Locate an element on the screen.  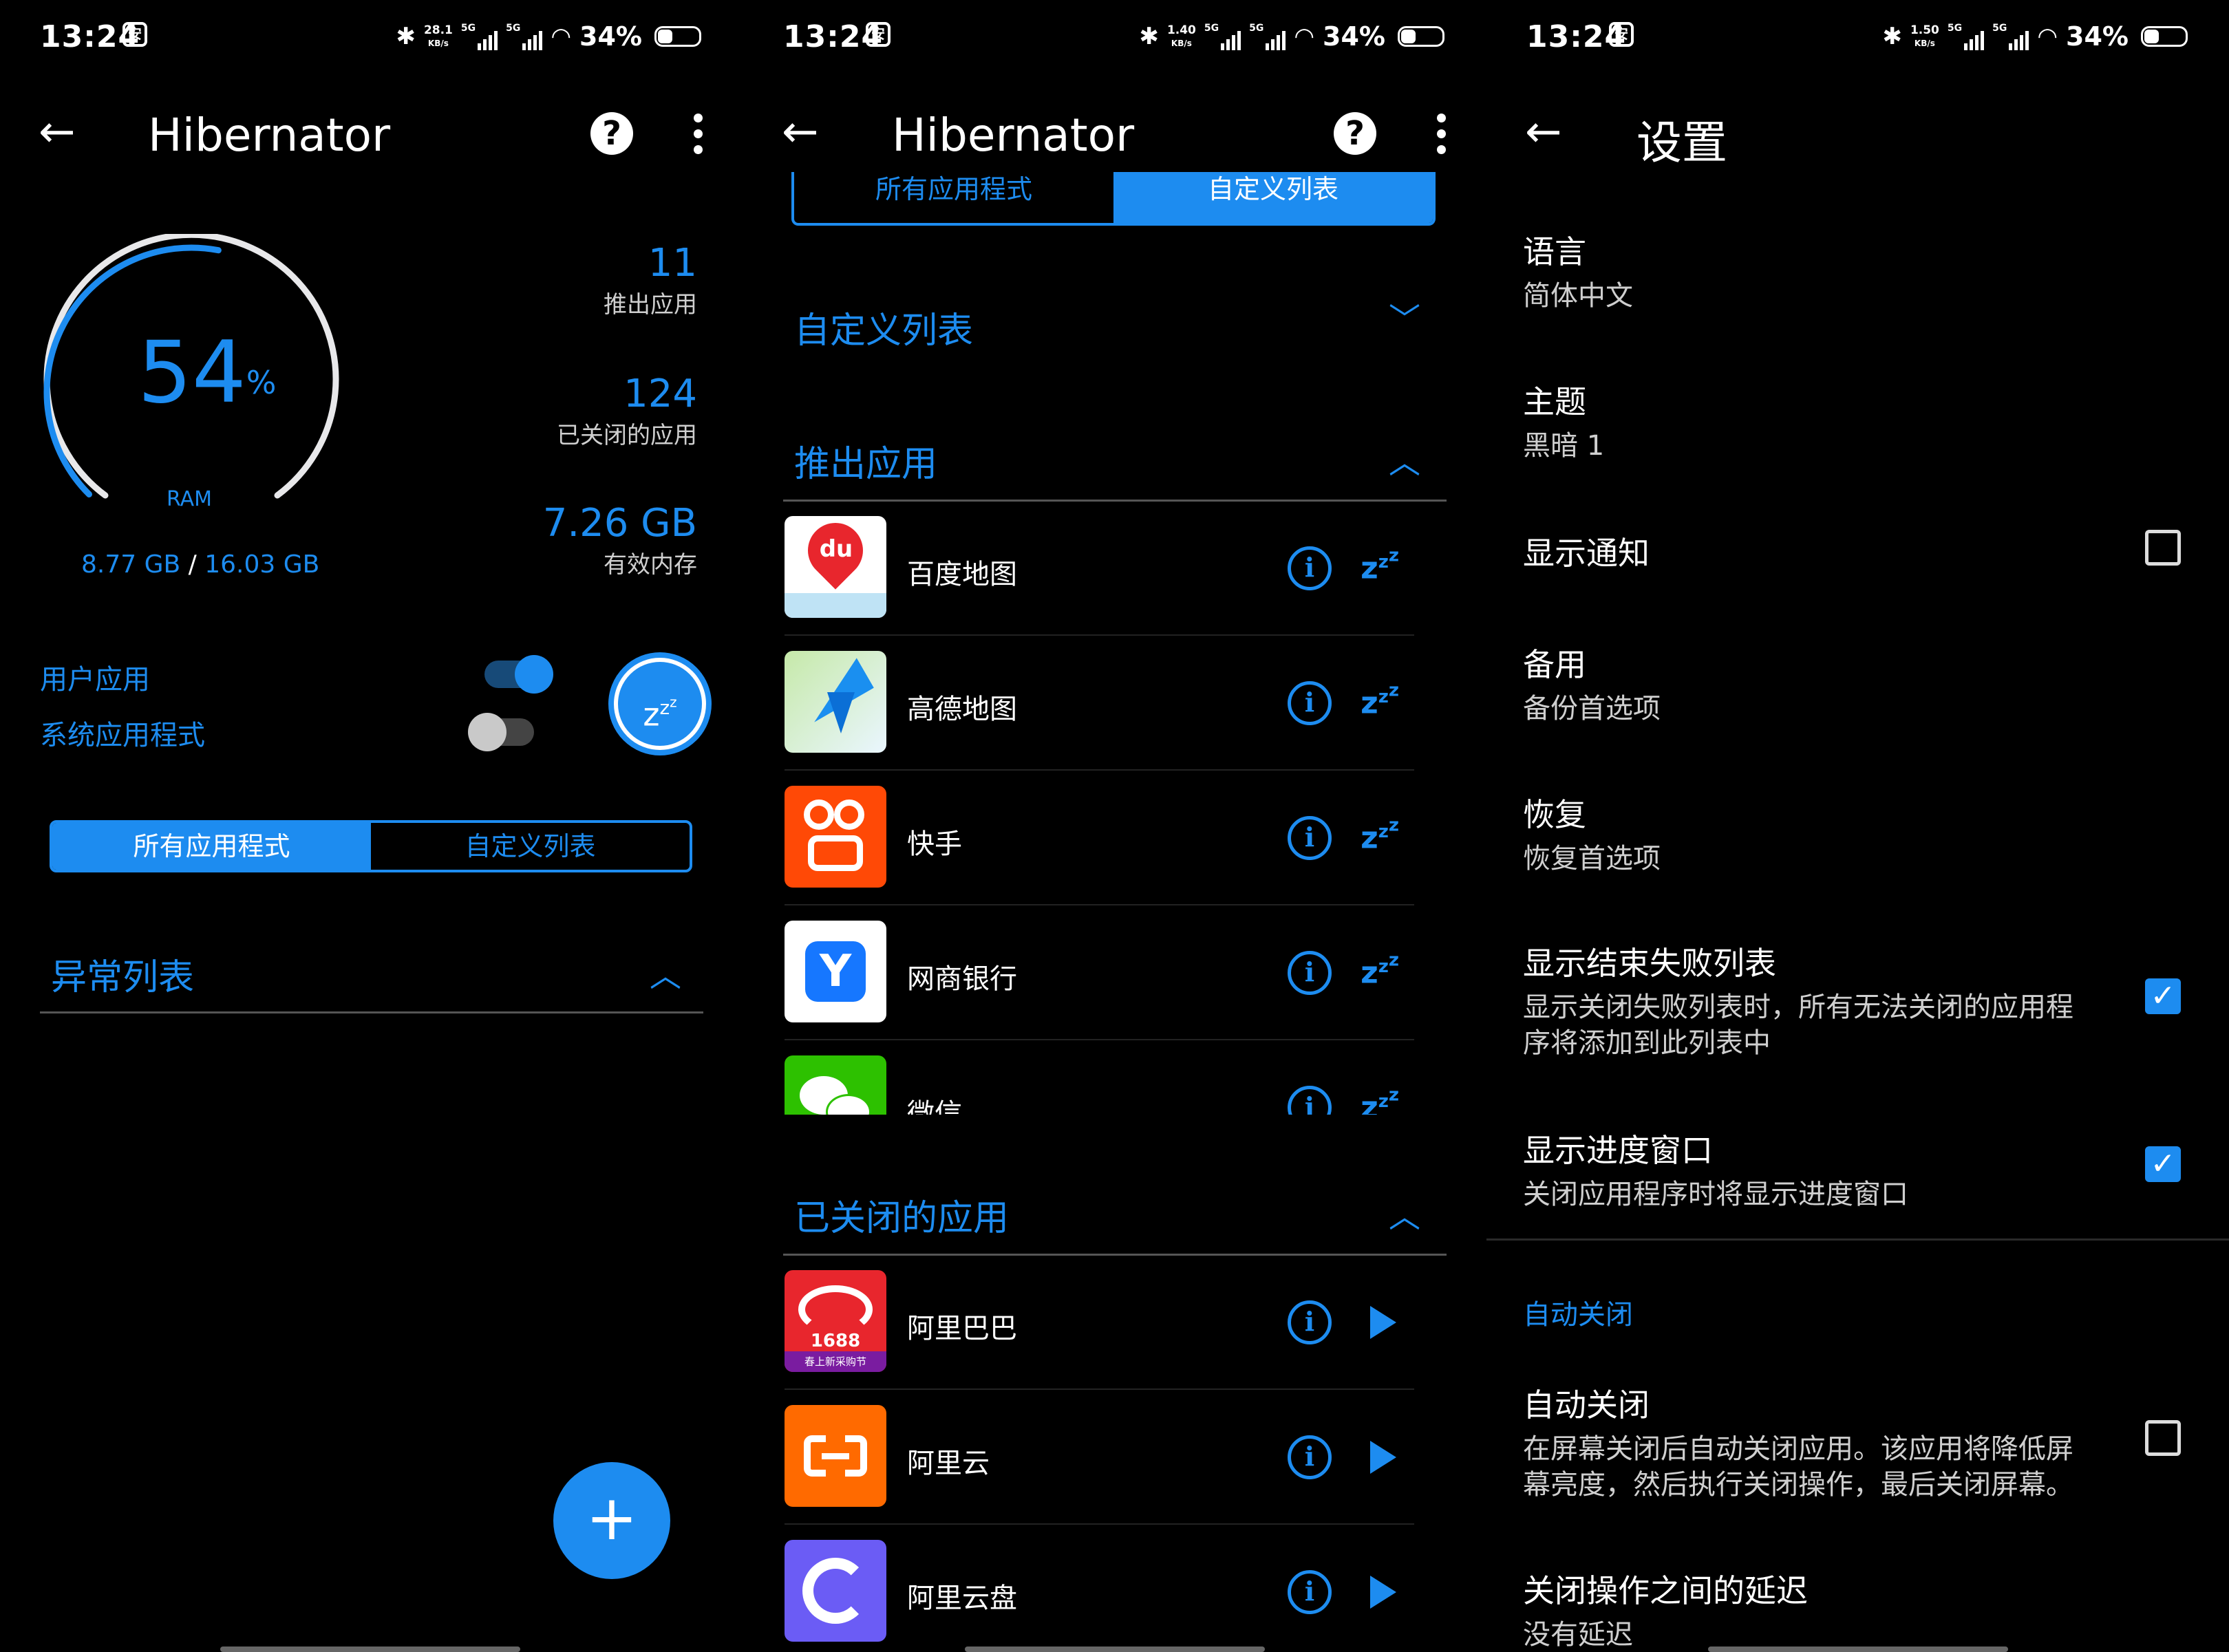
setting-backup: 备用 备份首选项 is located at coordinates (1855, 683).